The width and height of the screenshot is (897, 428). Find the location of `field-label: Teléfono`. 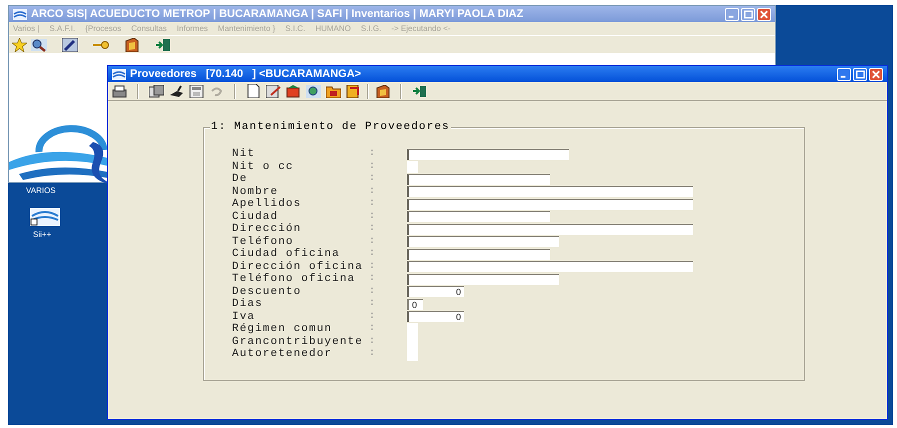

field-label: Teléfono is located at coordinates (263, 242).